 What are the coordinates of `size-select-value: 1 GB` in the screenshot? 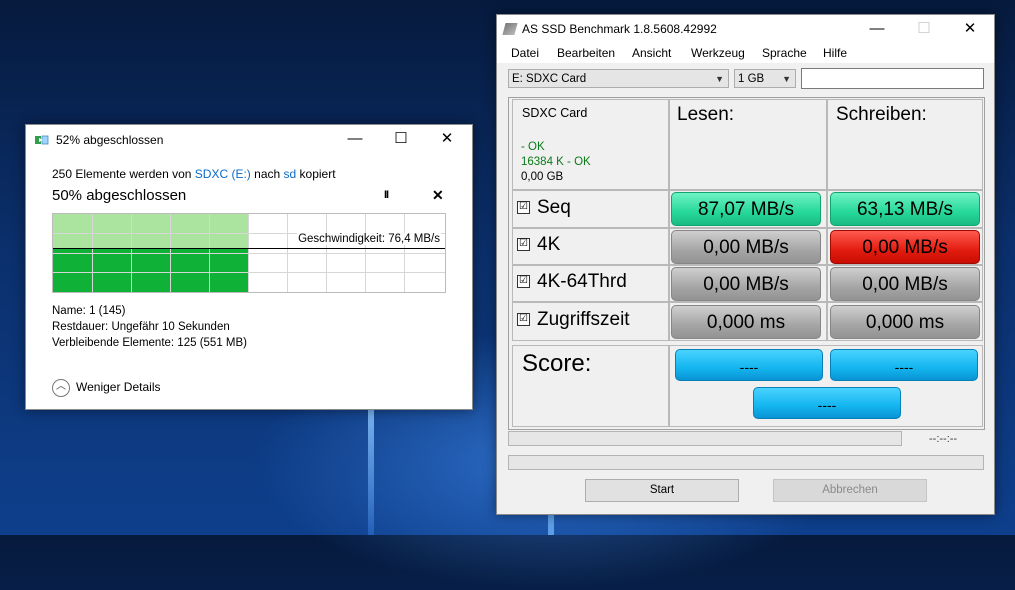 It's located at (751, 79).